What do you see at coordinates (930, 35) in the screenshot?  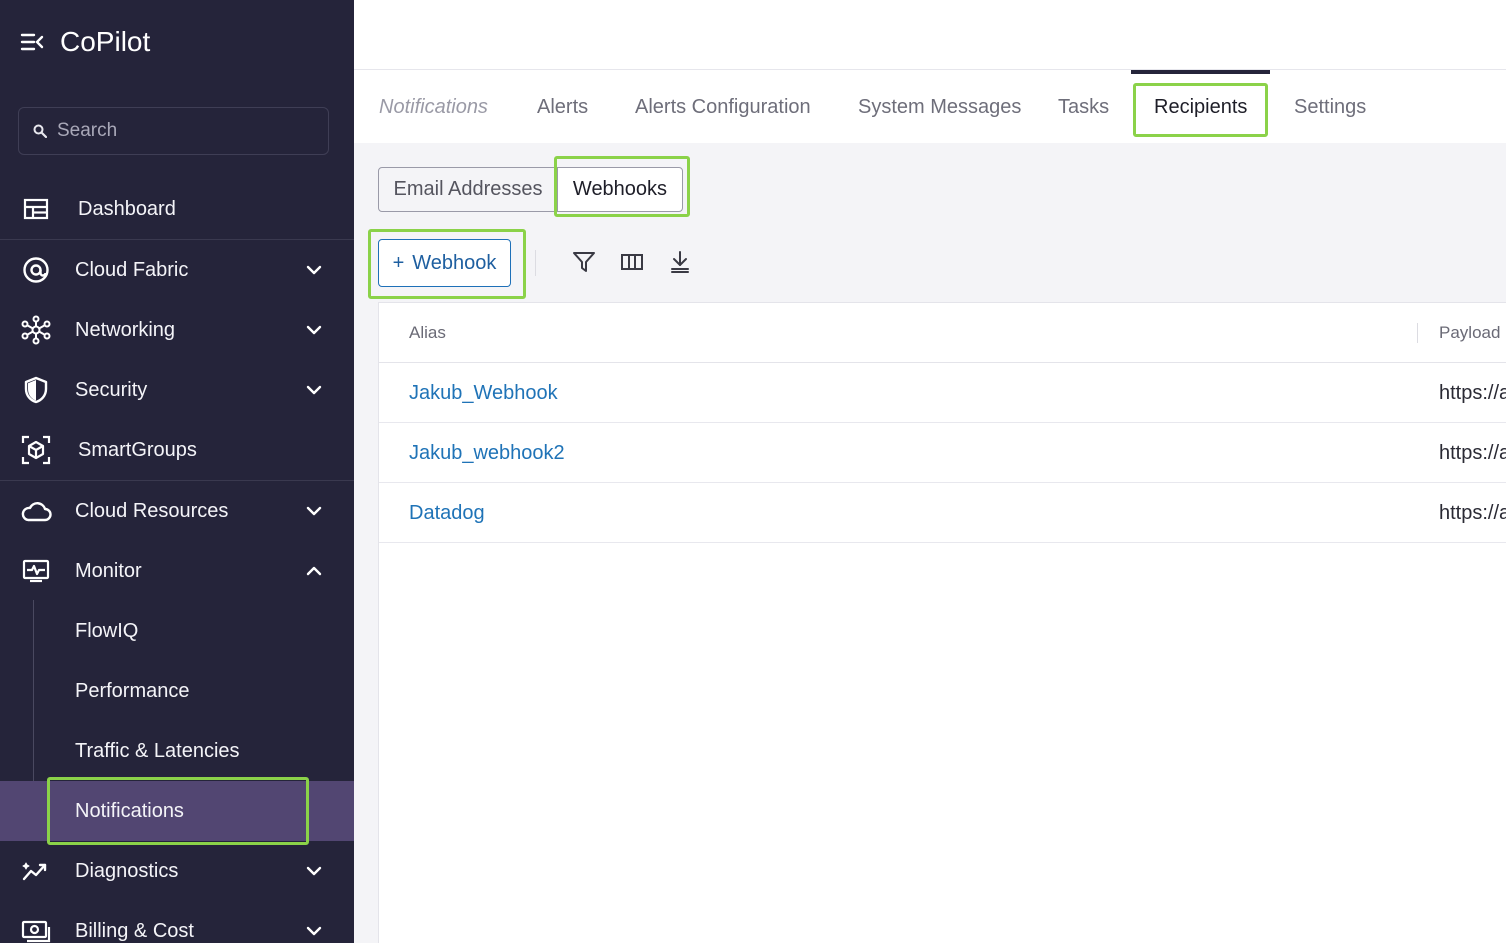 I see `top-bar` at bounding box center [930, 35].